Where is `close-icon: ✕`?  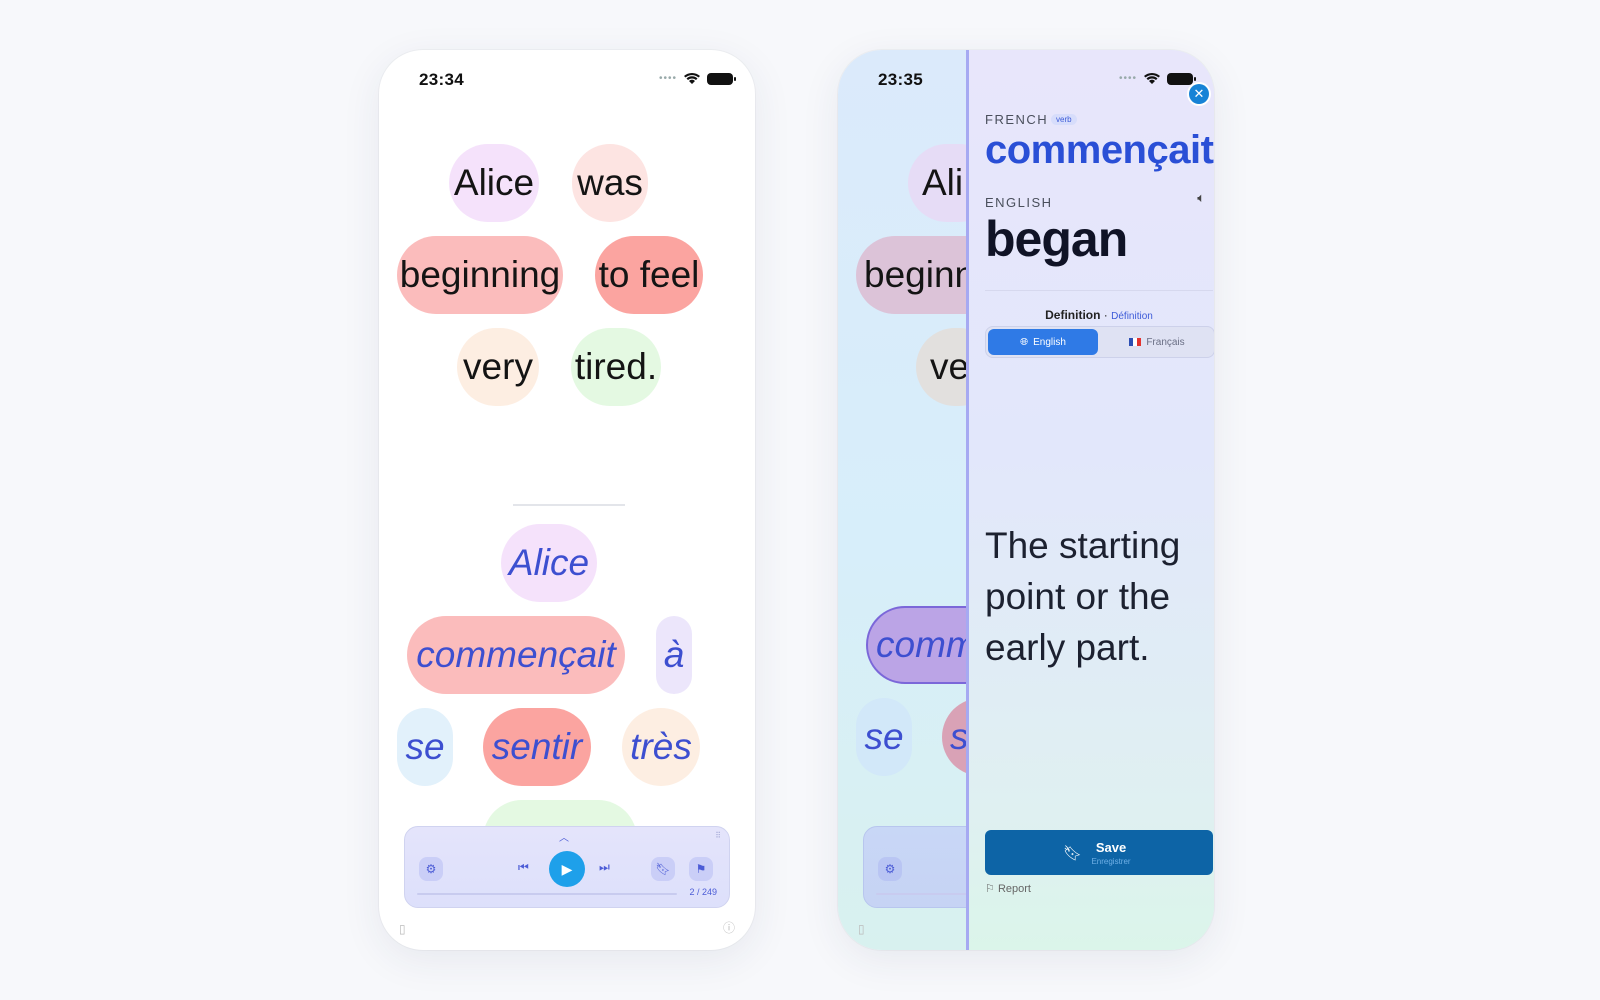 close-icon: ✕ is located at coordinates (1199, 93).